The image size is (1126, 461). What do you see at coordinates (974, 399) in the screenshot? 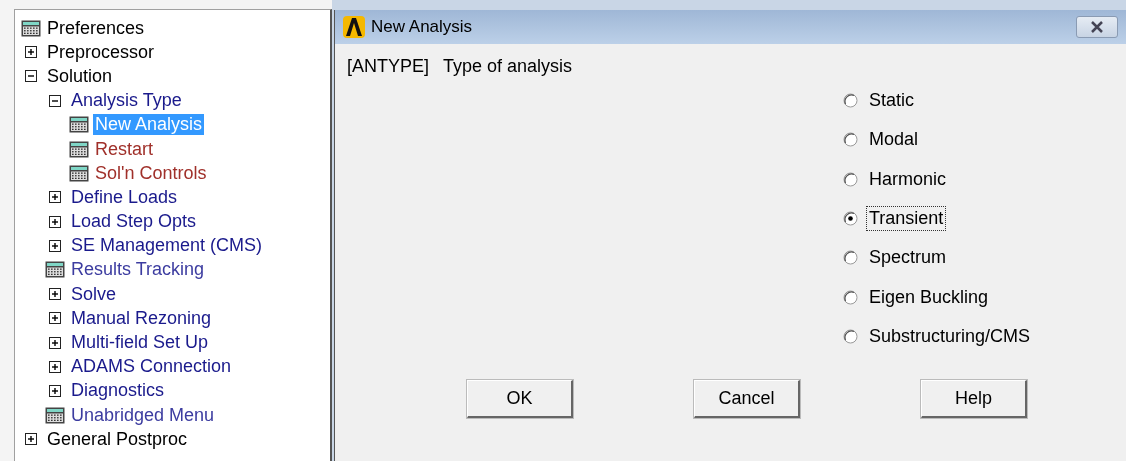
I see `dialog-button: Help` at bounding box center [974, 399].